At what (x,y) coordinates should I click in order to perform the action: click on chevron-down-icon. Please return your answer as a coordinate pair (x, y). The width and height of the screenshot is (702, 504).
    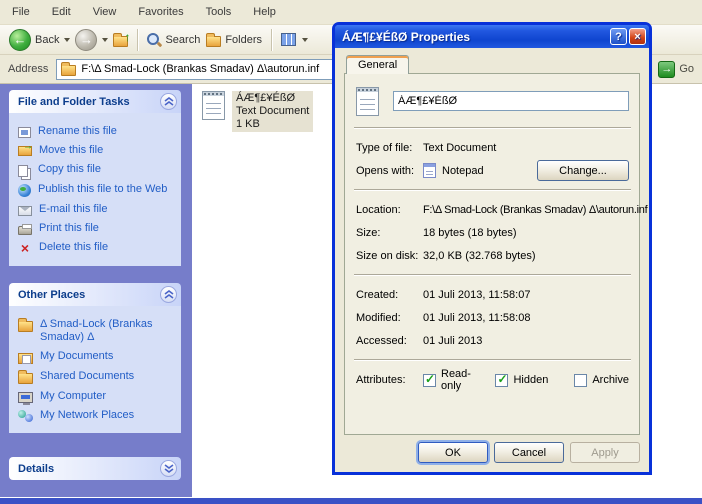
    Looking at the image, I should click on (168, 468).